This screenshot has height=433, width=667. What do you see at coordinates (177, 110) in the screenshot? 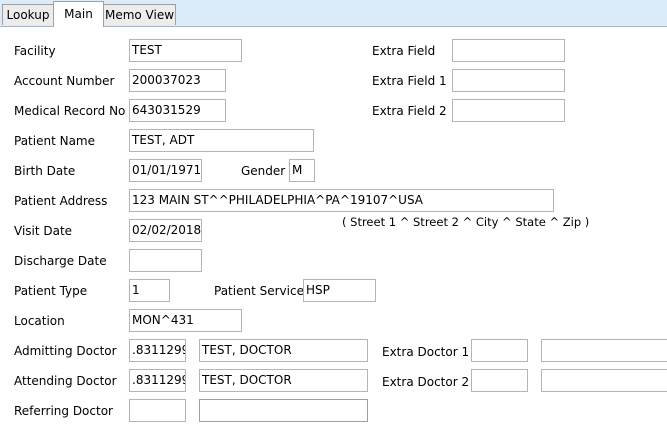
I see `medical-record-no-field: 643031529` at bounding box center [177, 110].